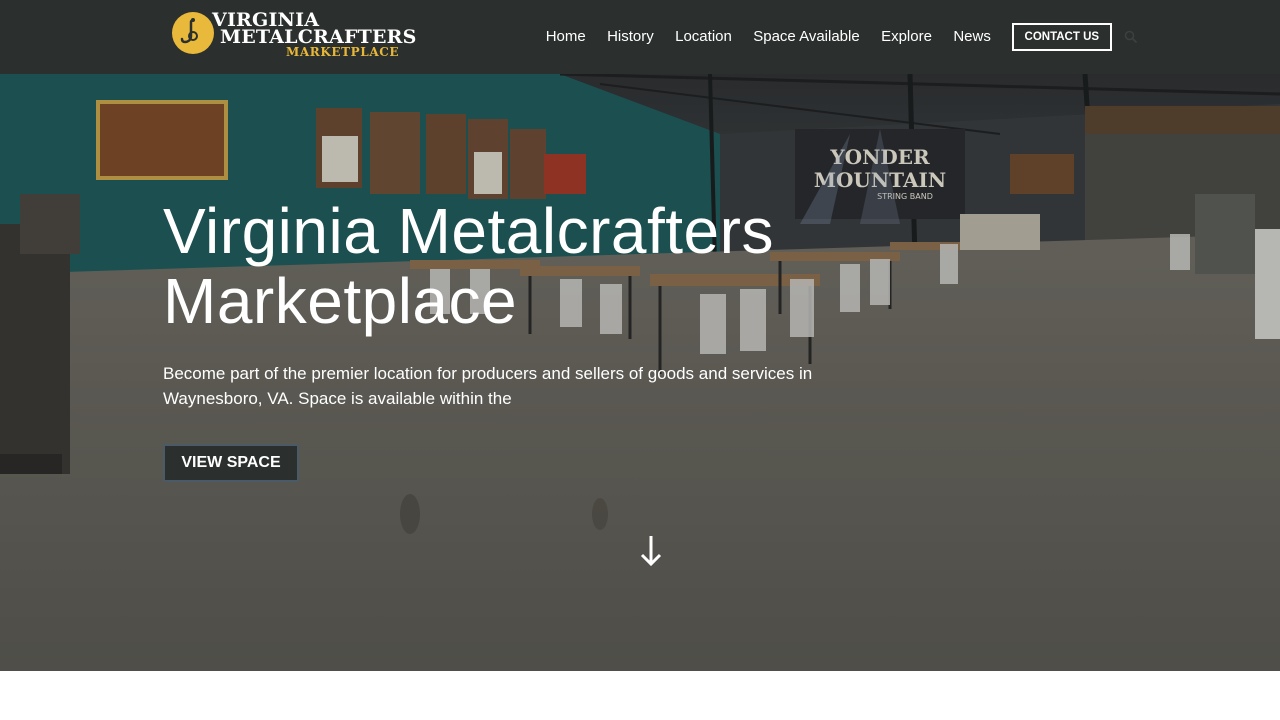 The height and width of the screenshot is (720, 1280). Describe the element at coordinates (293, 34) in the screenshot. I see `site-logo: VIRGINIA METALCRAFTERS MARKETPLACE` at that location.